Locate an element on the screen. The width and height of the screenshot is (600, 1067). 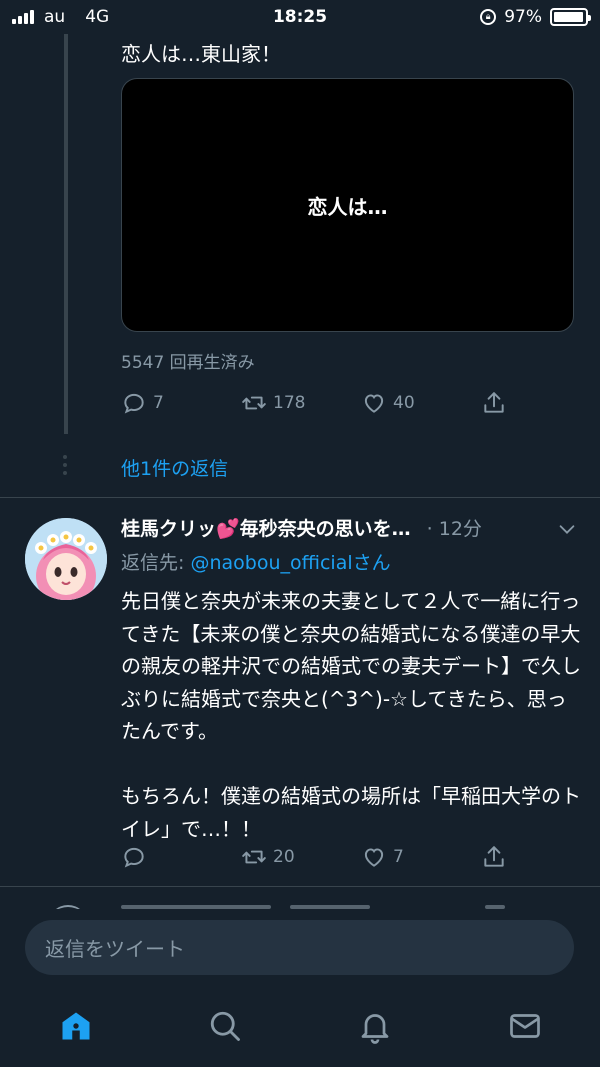
tweet-header: 桂馬クリッ💕毎秒奈央の思いを… · 12分 is located at coordinates (351, 527).